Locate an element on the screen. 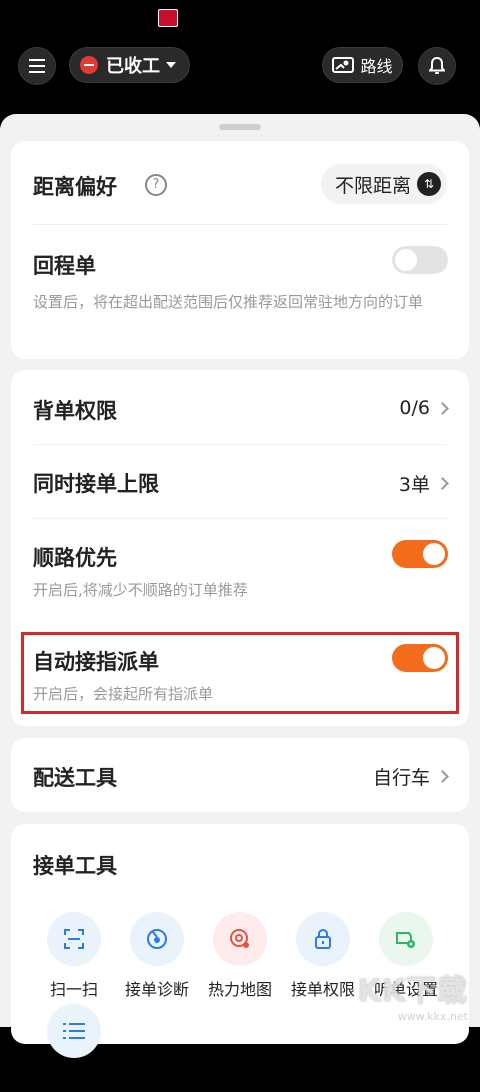 The height and width of the screenshot is (1092, 480). menu-icon is located at coordinates (37, 66).